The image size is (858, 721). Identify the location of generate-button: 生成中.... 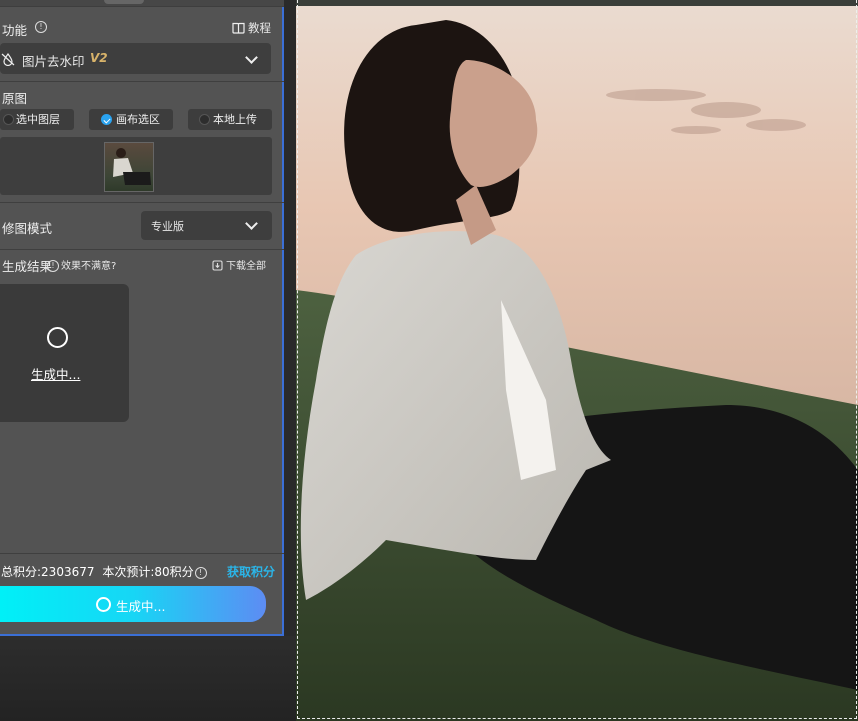
(133, 604).